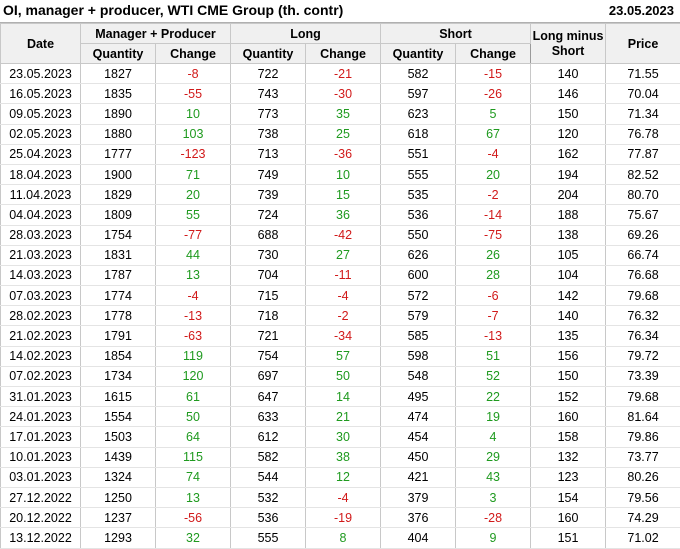 Image resolution: width=680 pixels, height=549 pixels. Describe the element at coordinates (193, 356) in the screenshot. I see `mp-change-cell: 119` at that location.